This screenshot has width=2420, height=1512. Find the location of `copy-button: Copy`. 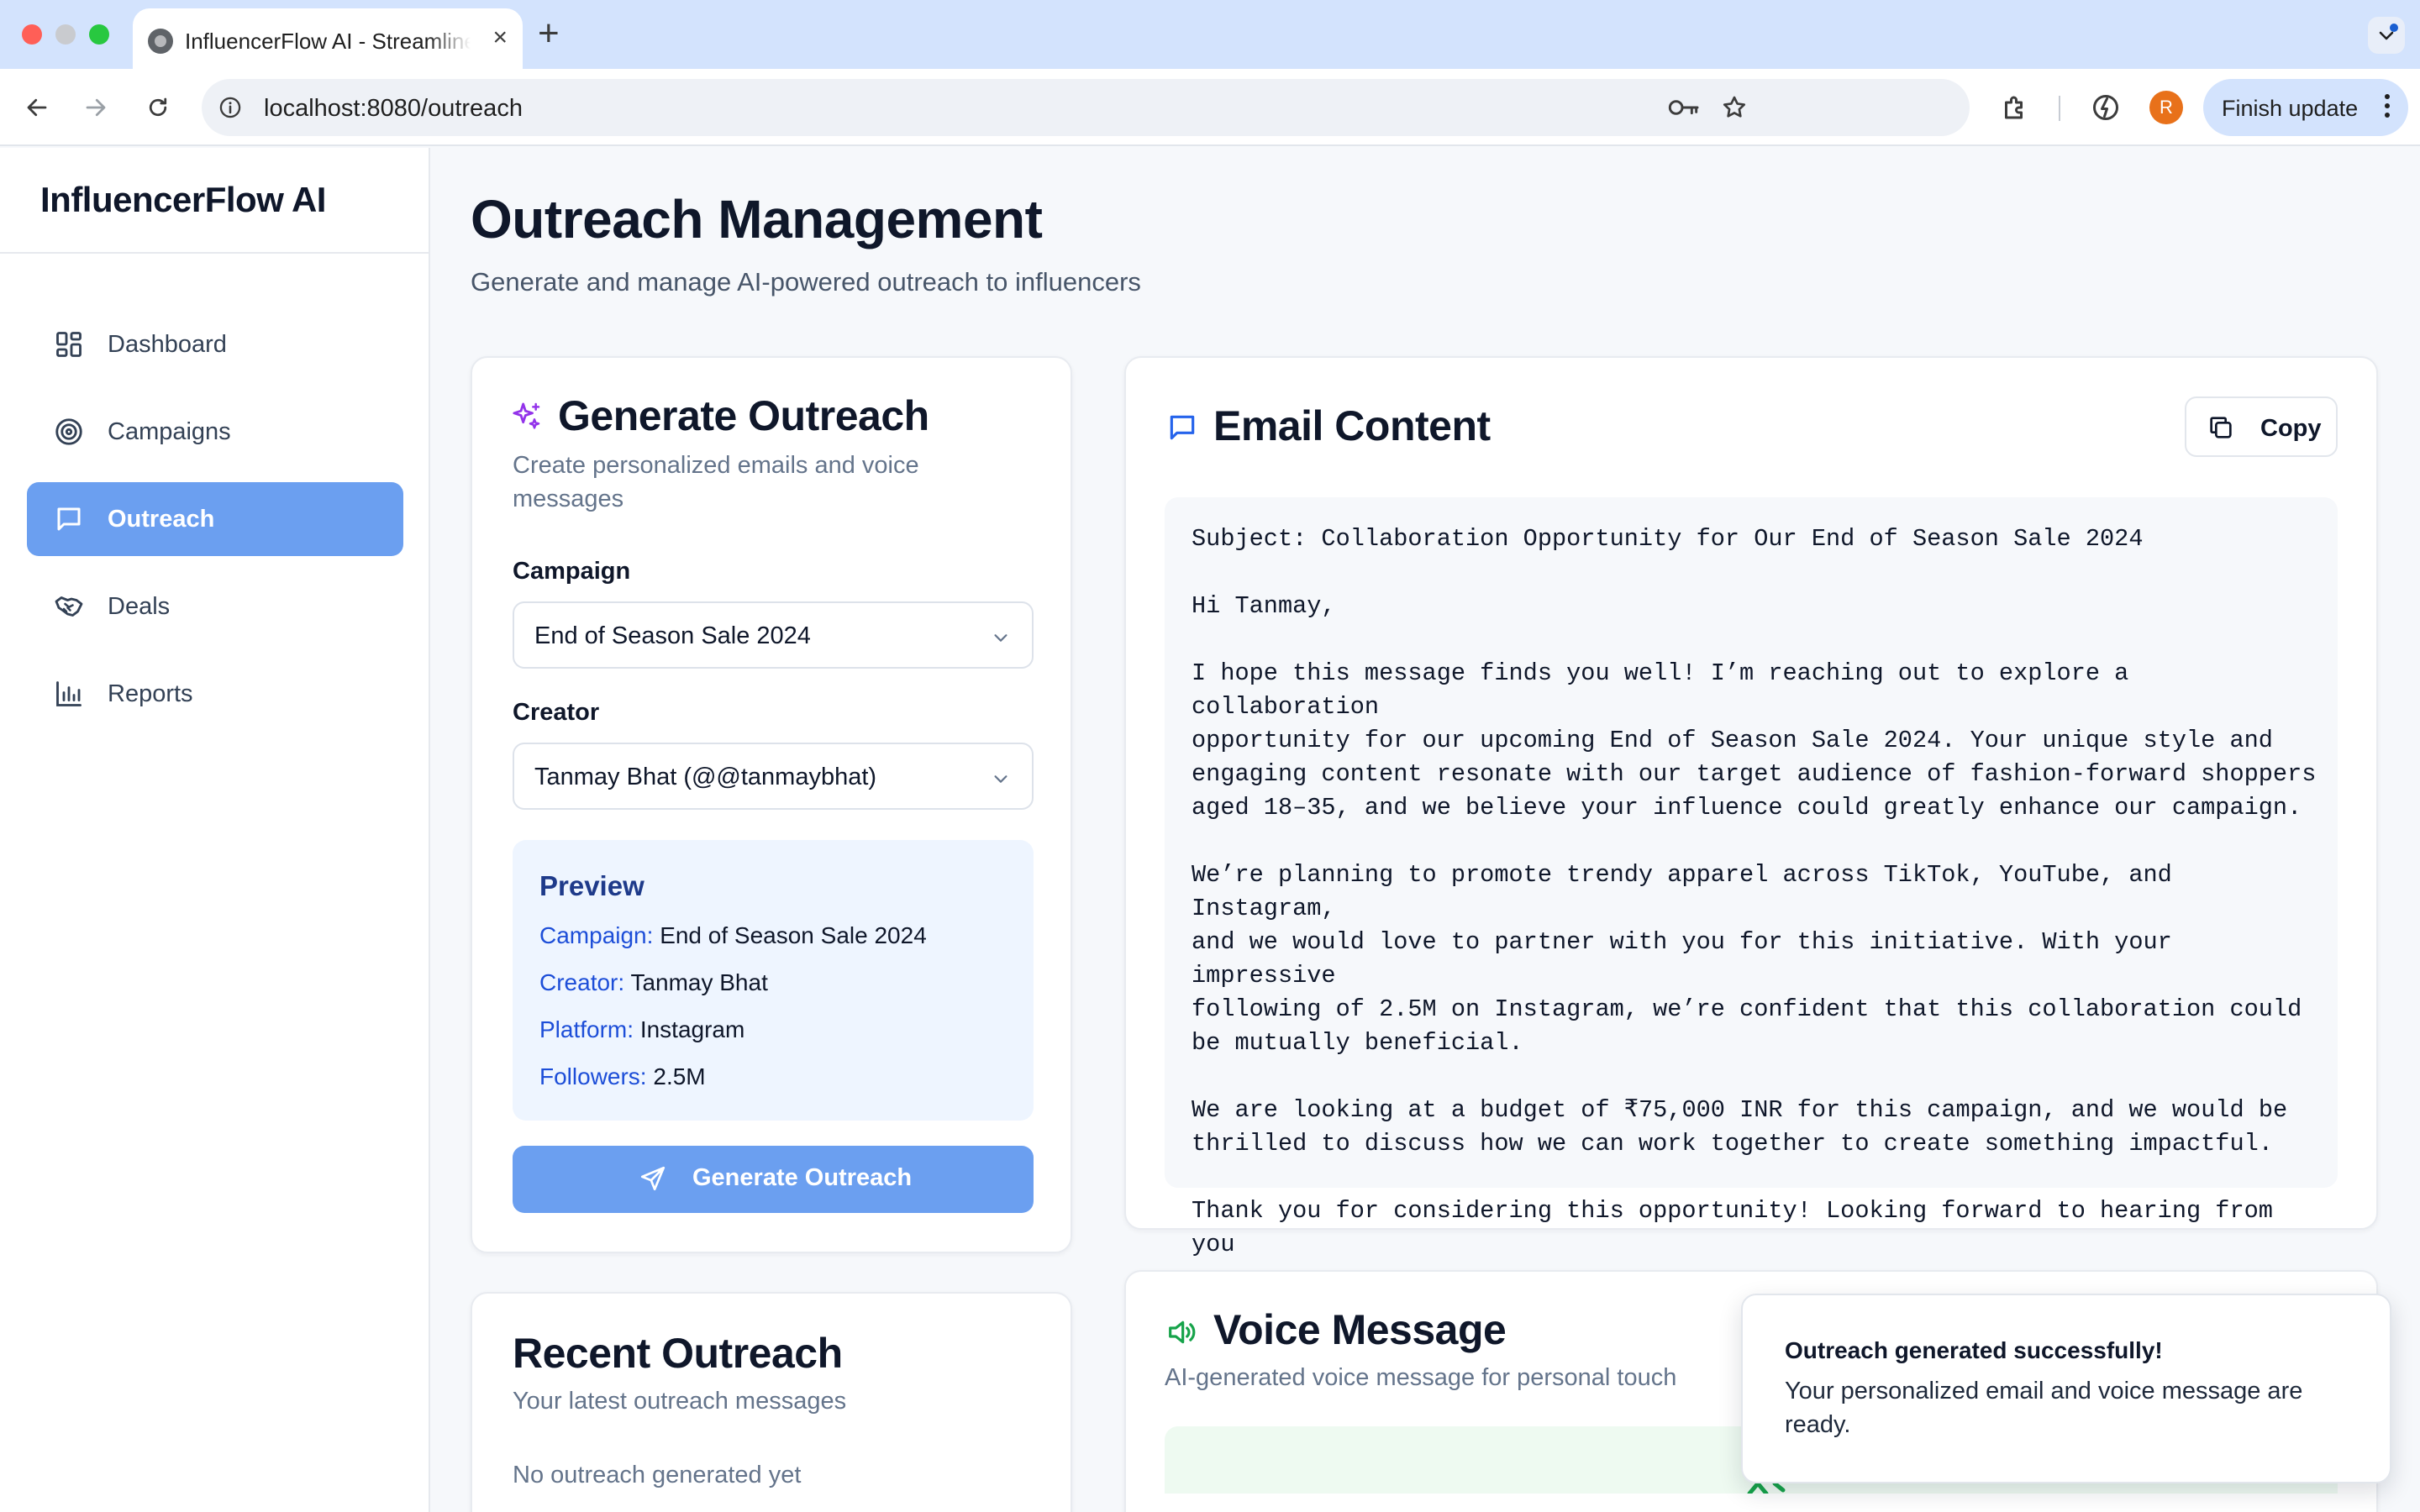

copy-button: Copy is located at coordinates (2262, 426).